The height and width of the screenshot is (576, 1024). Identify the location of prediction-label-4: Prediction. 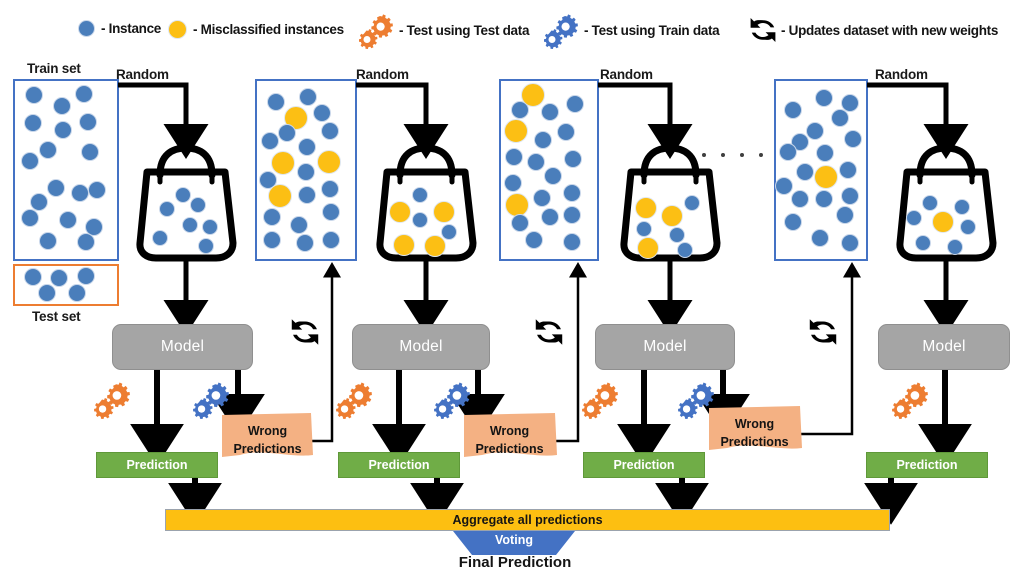
(927, 465).